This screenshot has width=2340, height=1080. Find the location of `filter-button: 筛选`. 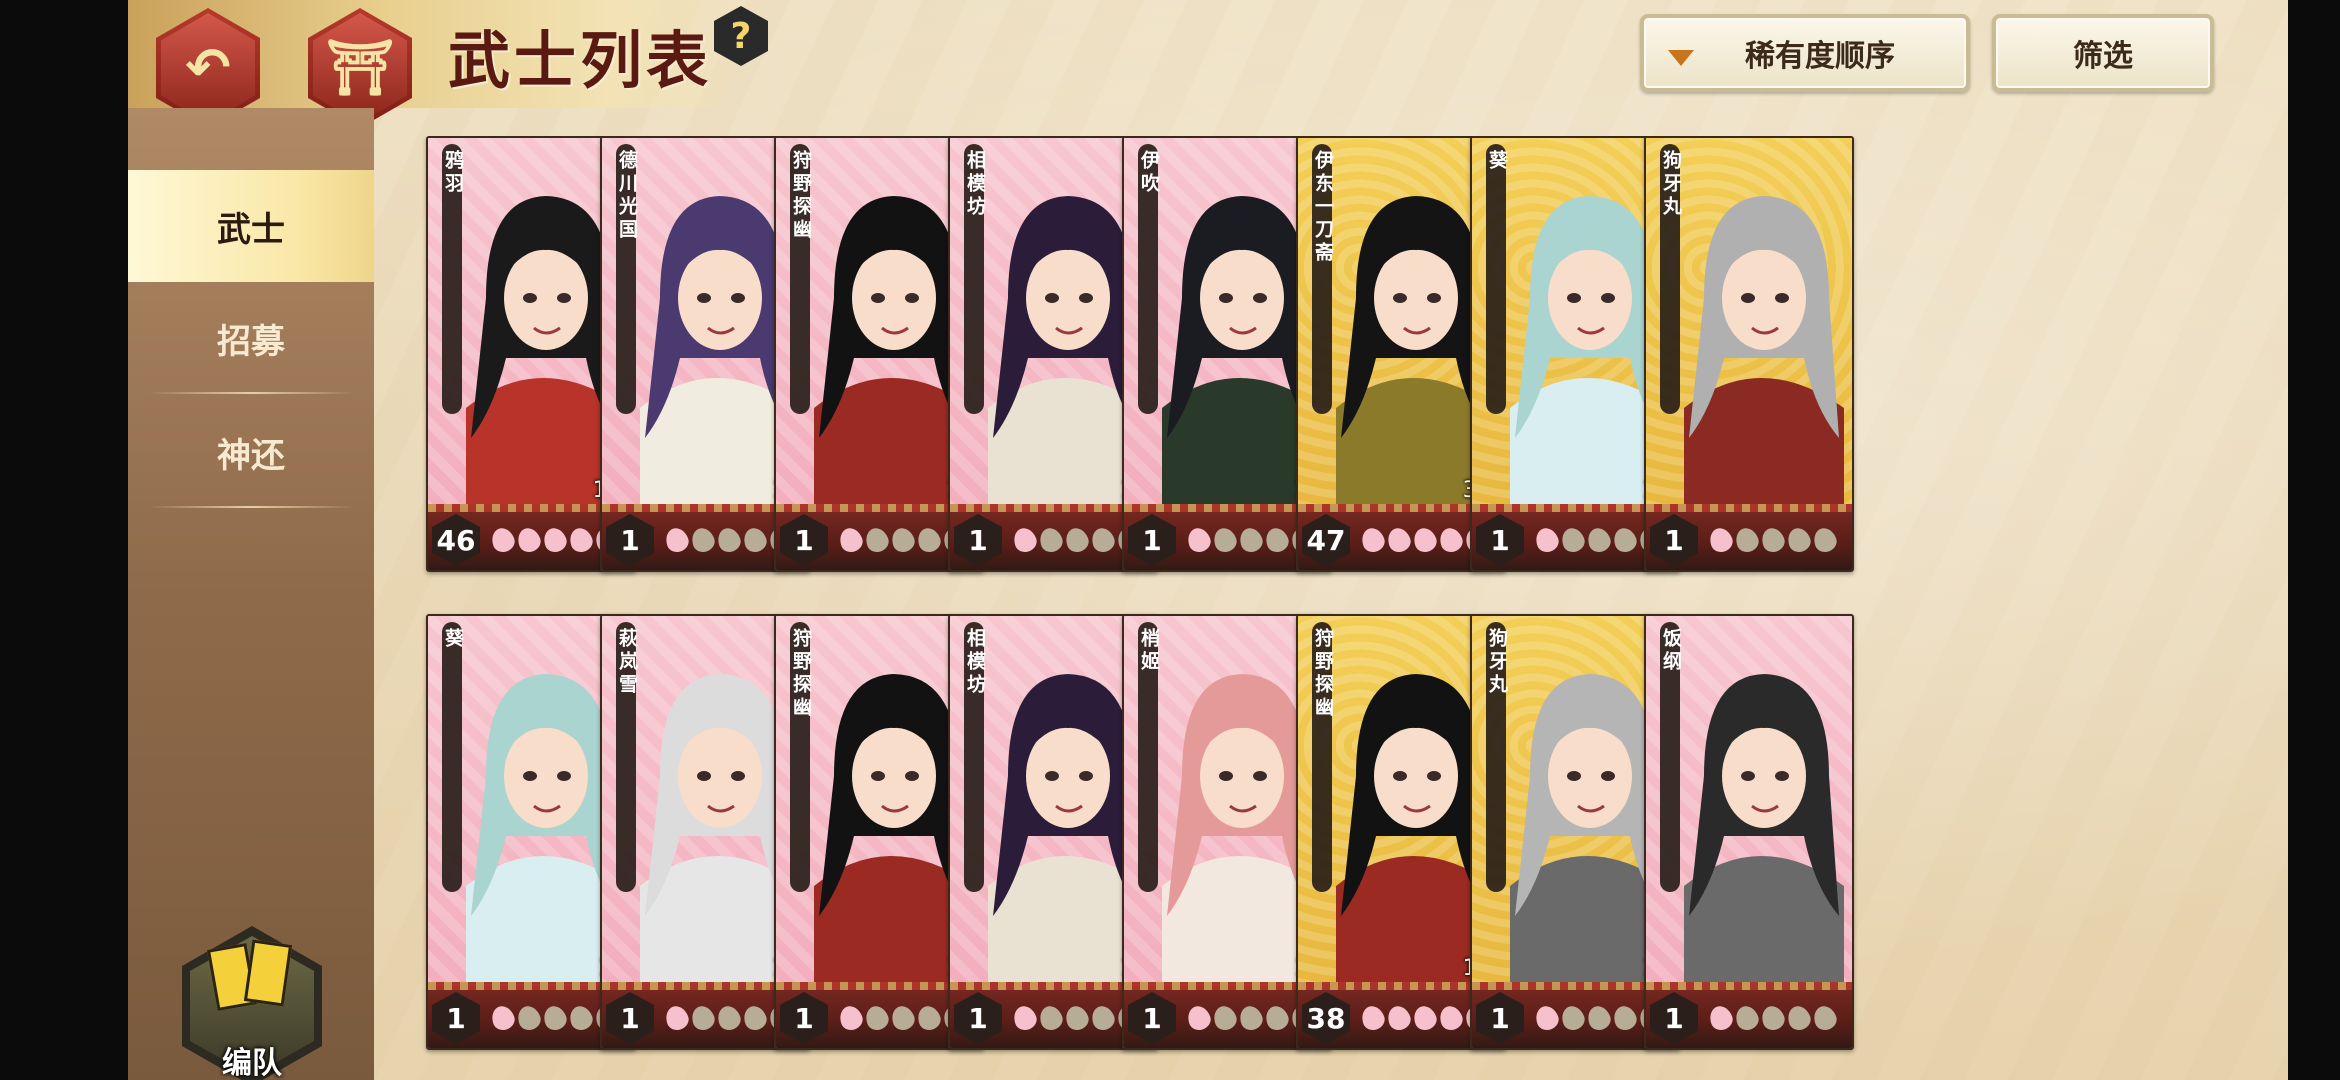

filter-button: 筛选 is located at coordinates (2103, 53).